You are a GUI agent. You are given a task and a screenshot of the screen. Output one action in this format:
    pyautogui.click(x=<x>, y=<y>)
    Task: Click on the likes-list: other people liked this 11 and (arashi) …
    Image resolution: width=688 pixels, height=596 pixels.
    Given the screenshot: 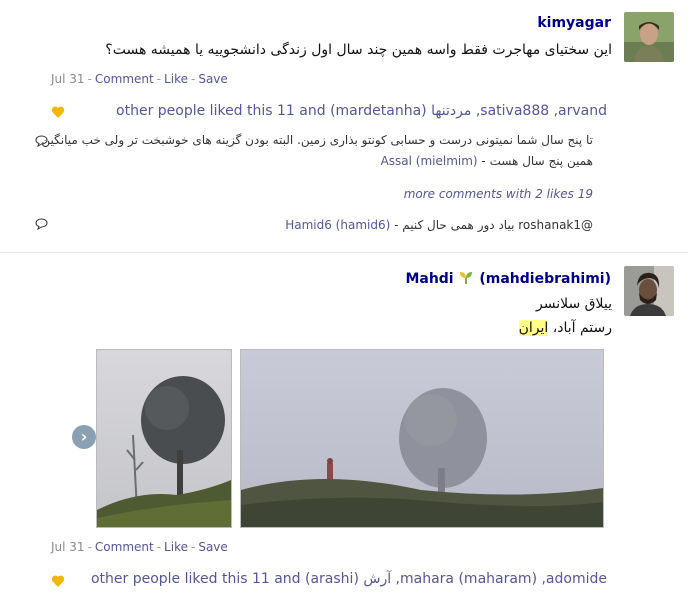 What is the action you would take?
    pyautogui.click(x=349, y=579)
    